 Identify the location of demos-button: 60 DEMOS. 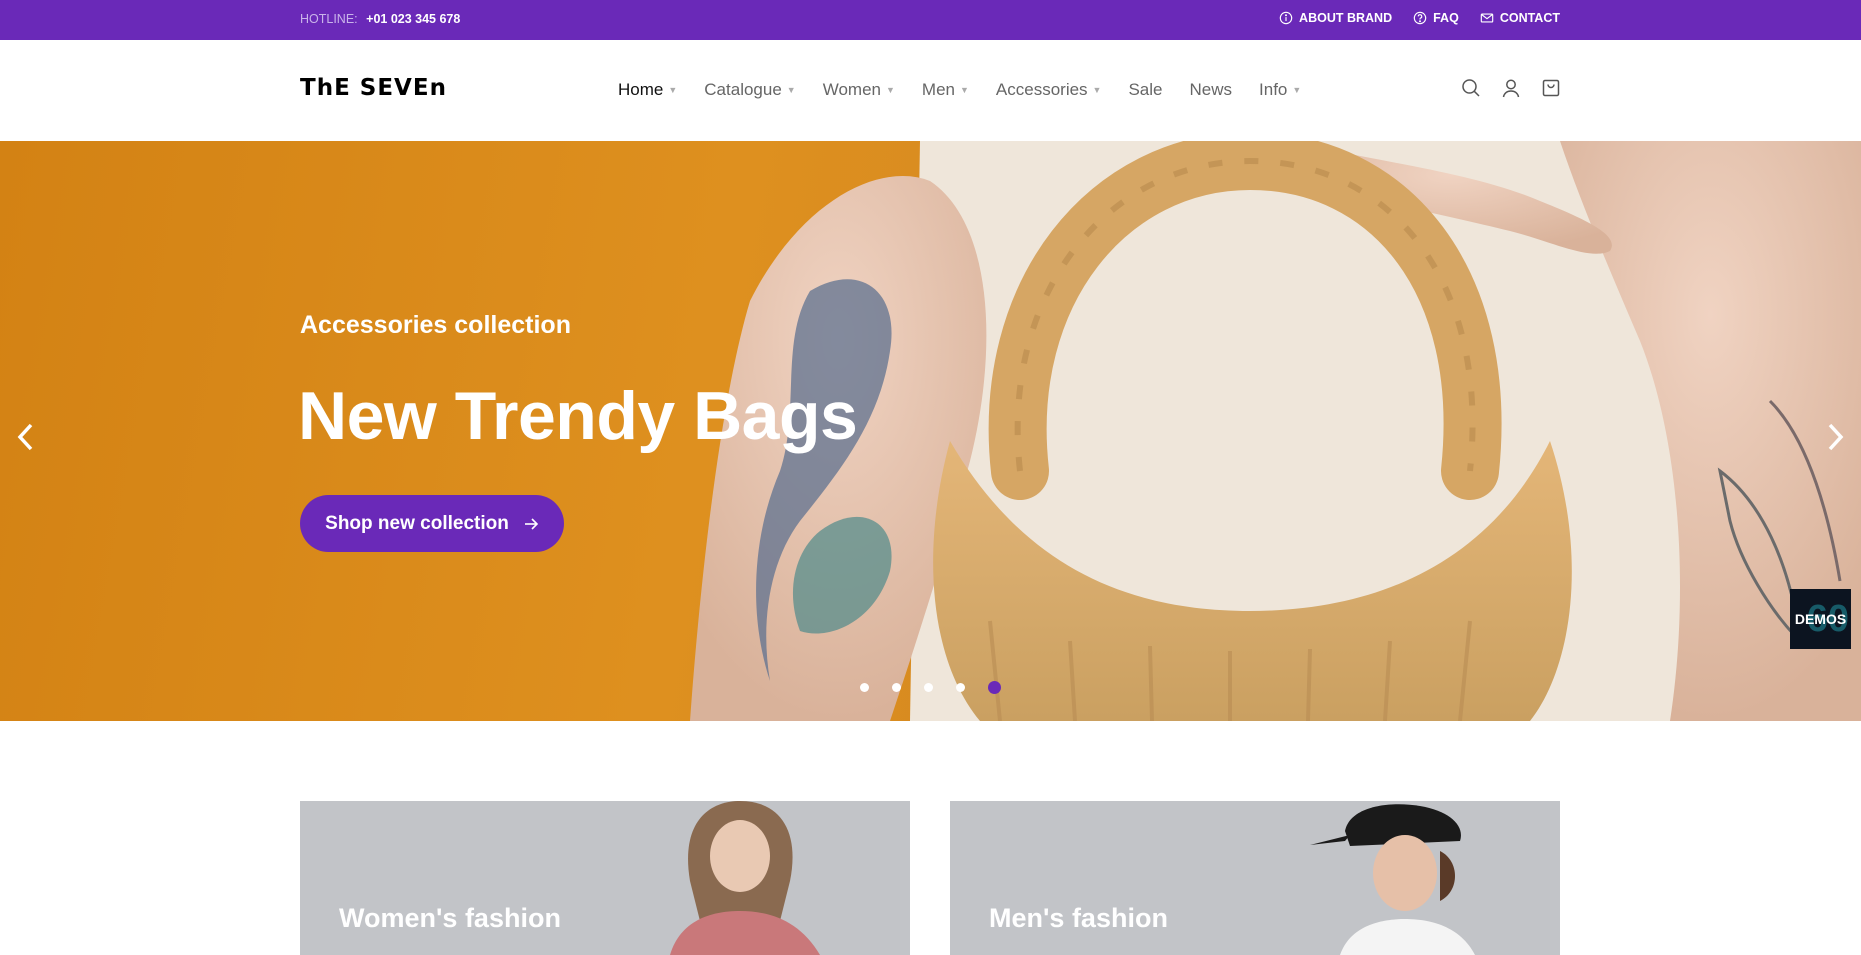
(1820, 619).